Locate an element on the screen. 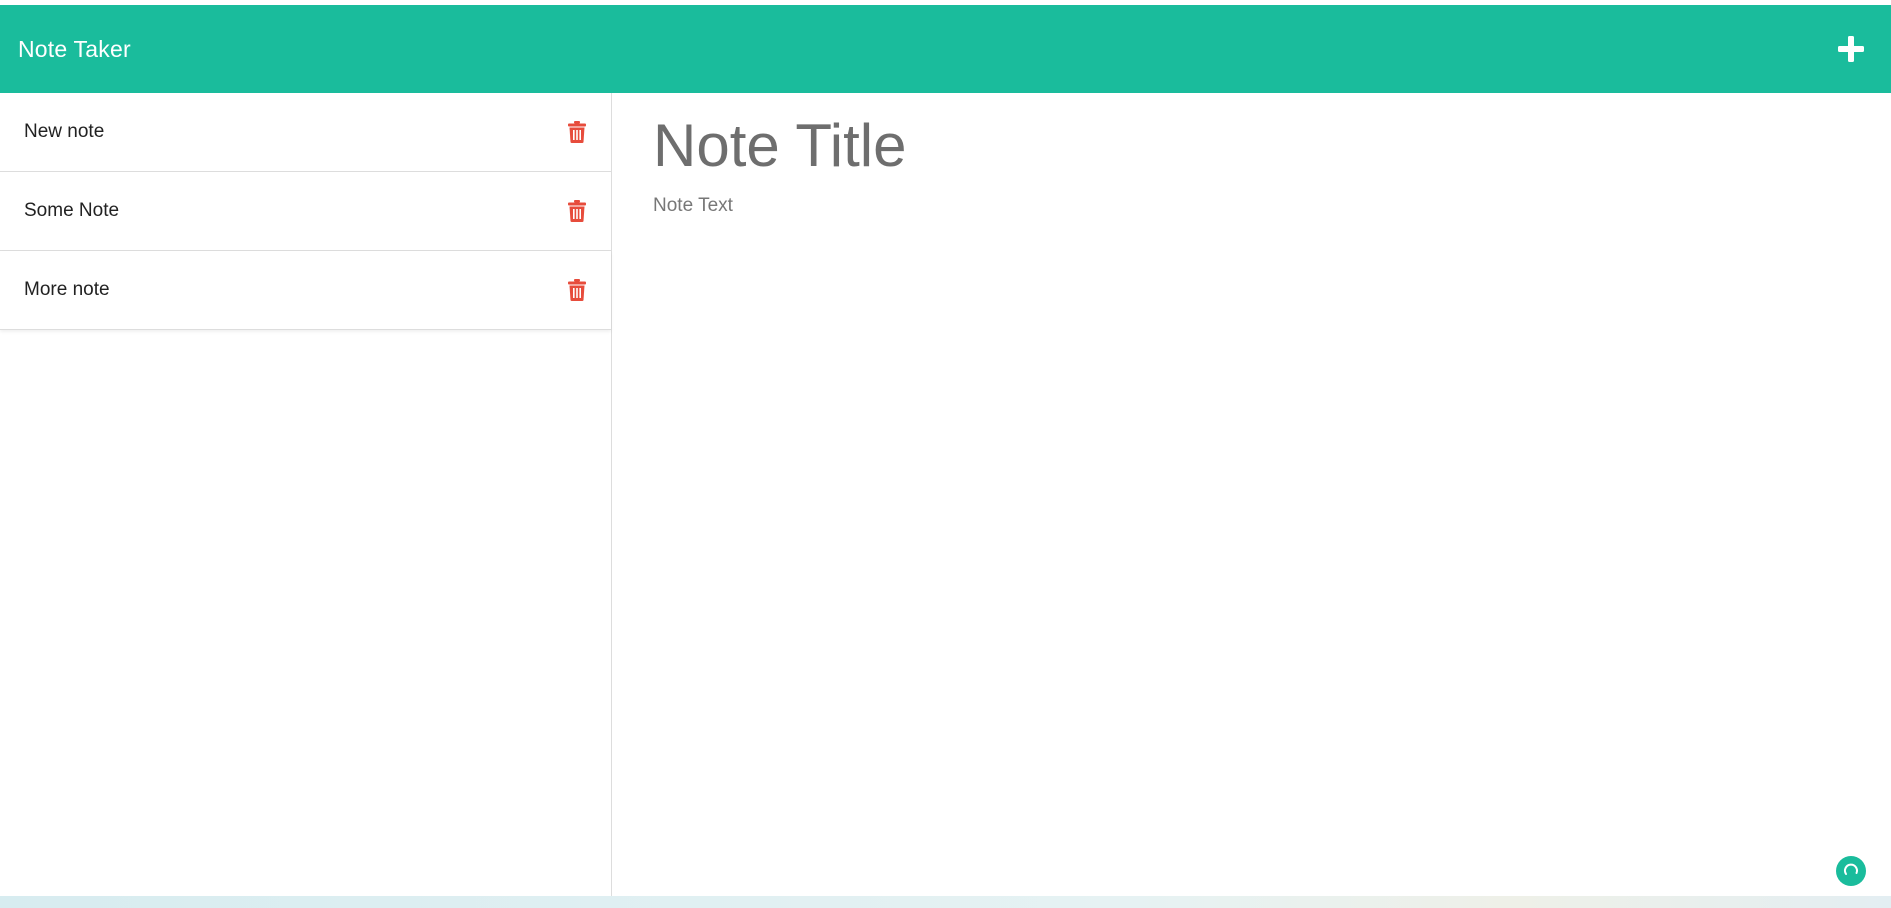  refresh-icon is located at coordinates (1850, 869).